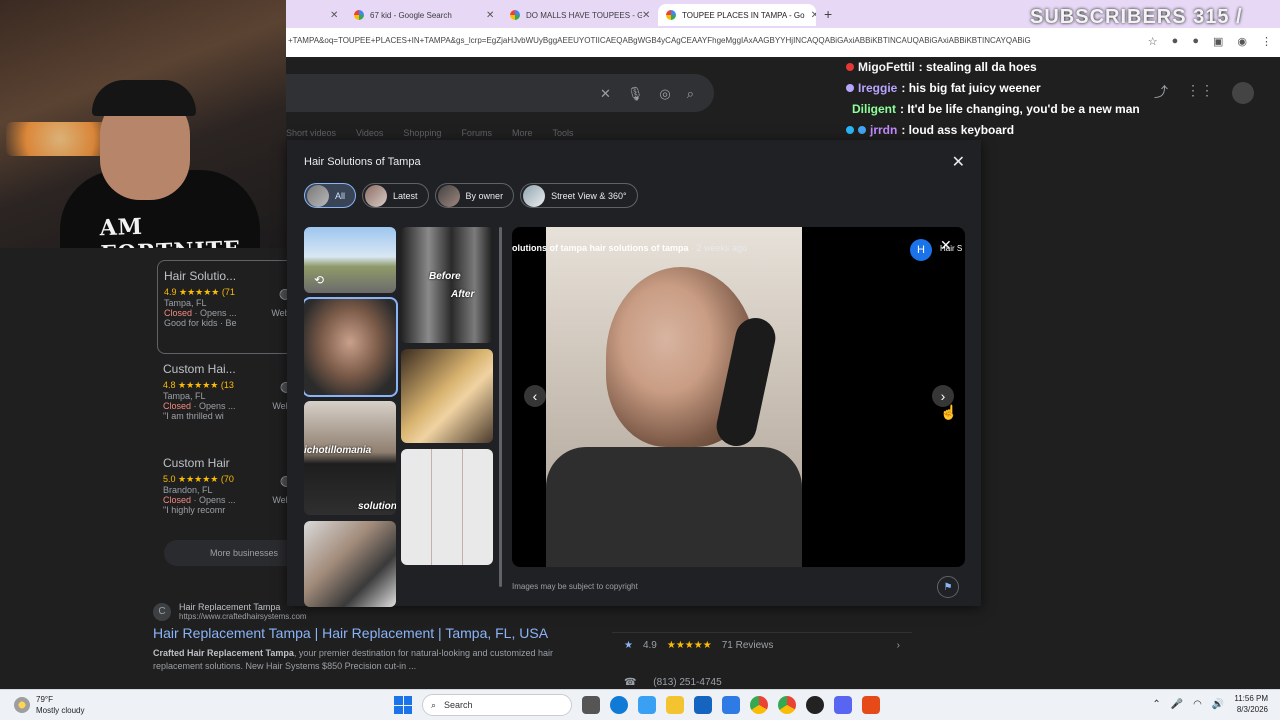 The width and height of the screenshot is (1280, 720). What do you see at coordinates (1195, 41) in the screenshot?
I see `adblock-icon: ●` at bounding box center [1195, 41].